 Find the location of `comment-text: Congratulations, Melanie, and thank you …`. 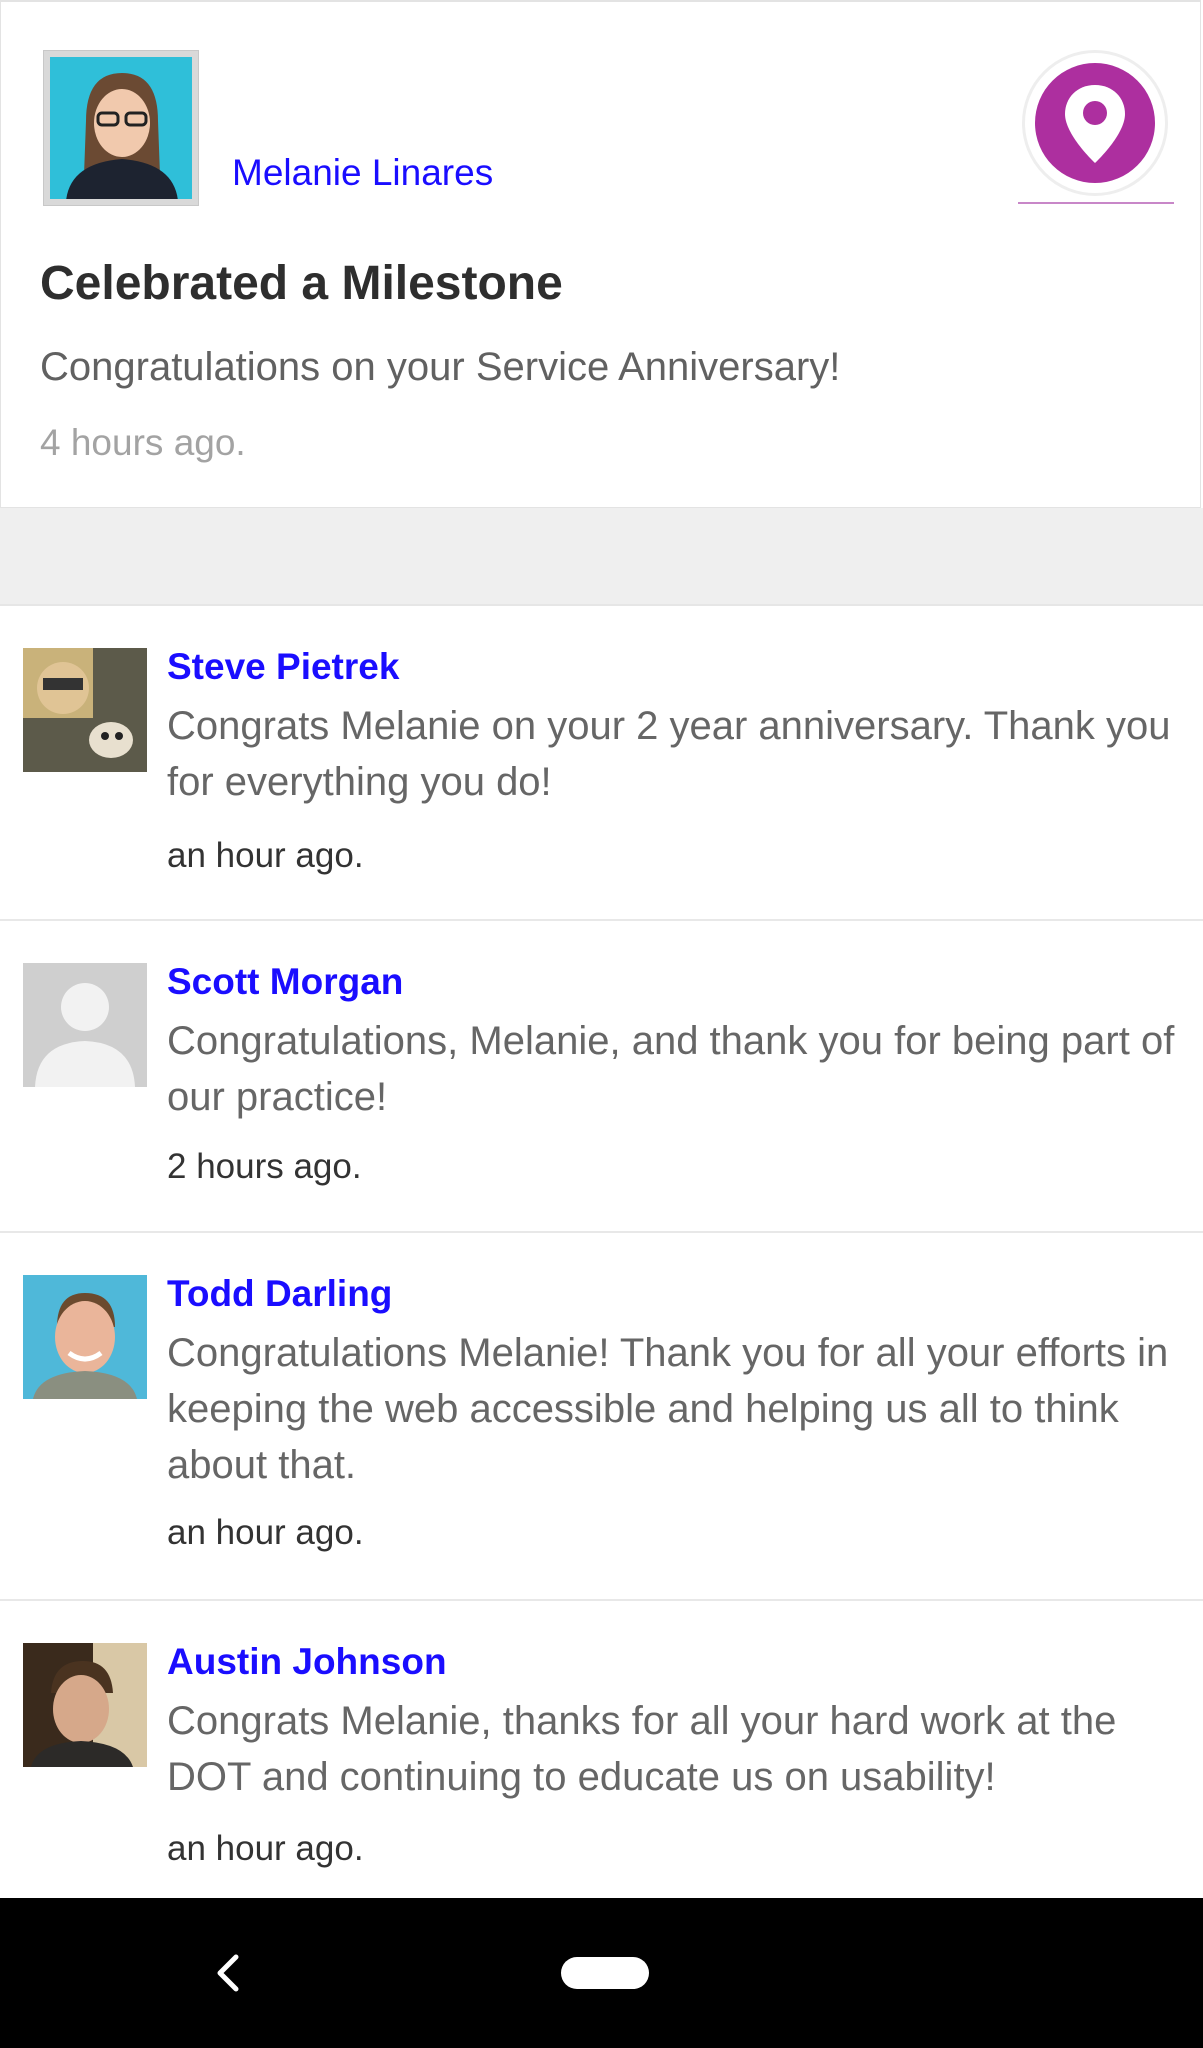

comment-text: Congratulations, Melanie, and thank you … is located at coordinates (671, 1069).